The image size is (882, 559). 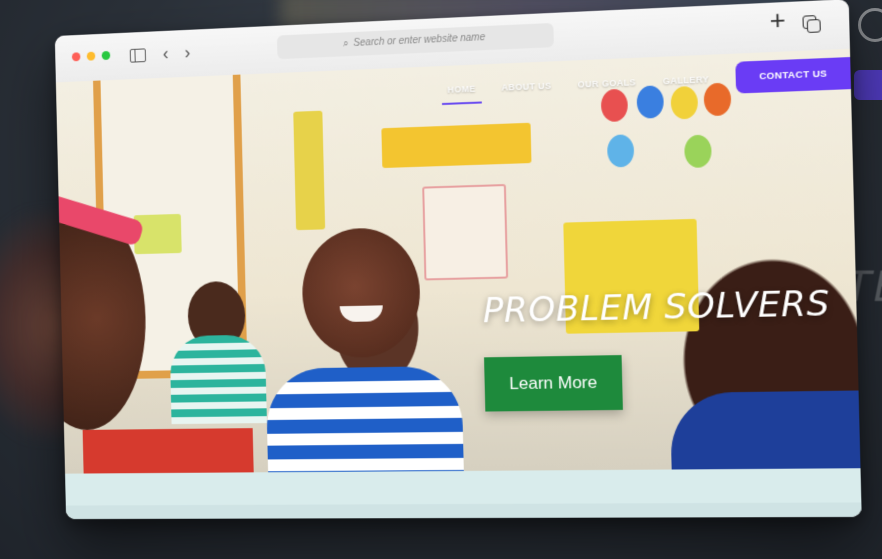 I want to click on address-bar: ⌕ Search or enter website name, so click(x=415, y=41).